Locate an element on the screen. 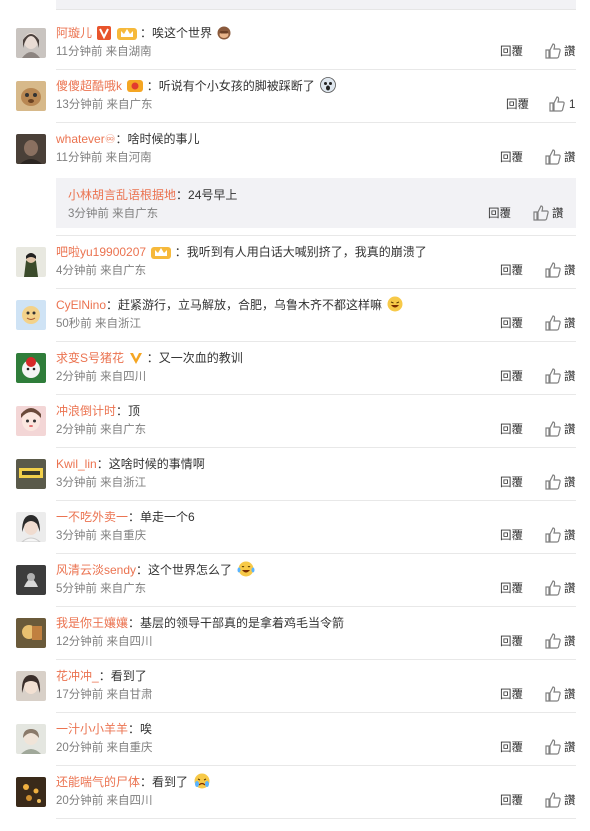 The height and width of the screenshot is (831, 590). username-link: 阿璇儿 is located at coordinates (74, 33).